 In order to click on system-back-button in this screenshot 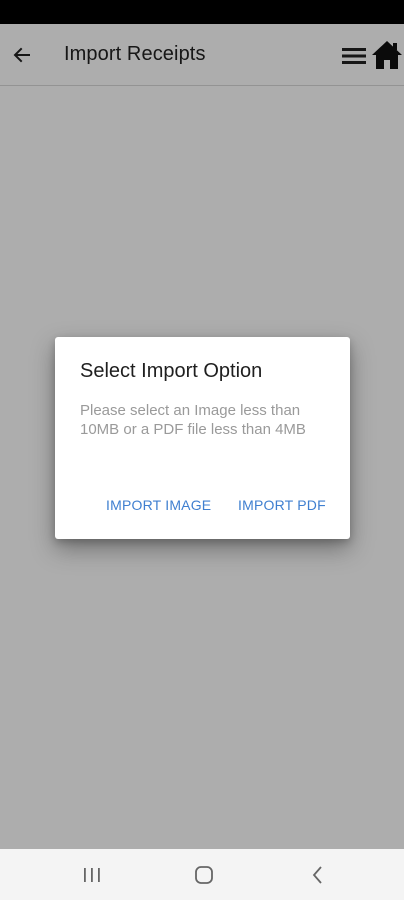, I will do `click(318, 875)`.